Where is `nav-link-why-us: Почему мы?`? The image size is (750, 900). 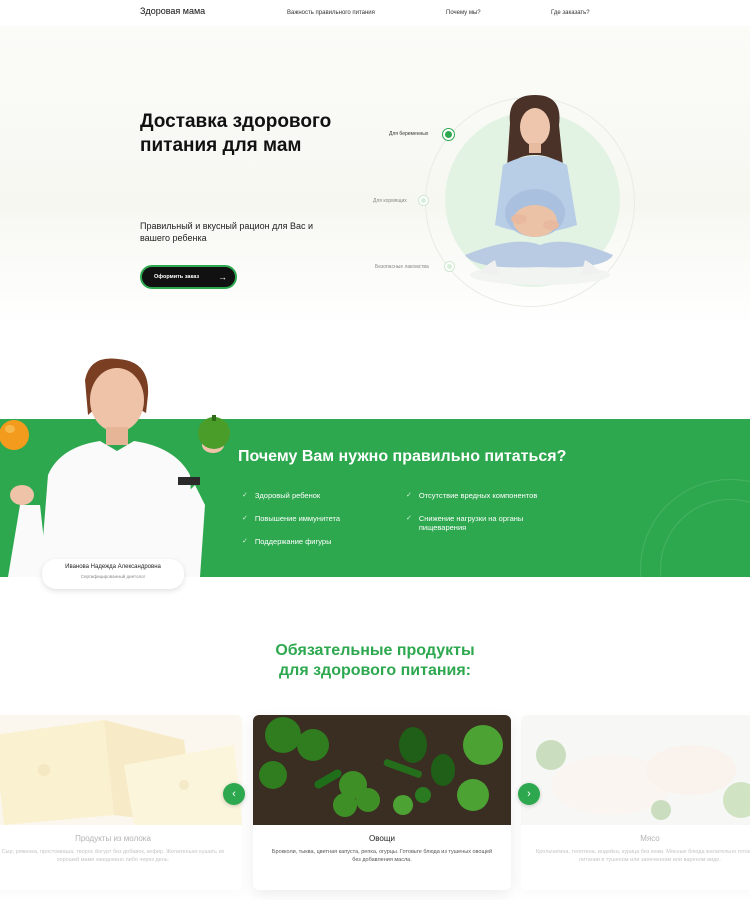 nav-link-why-us: Почему мы? is located at coordinates (463, 13).